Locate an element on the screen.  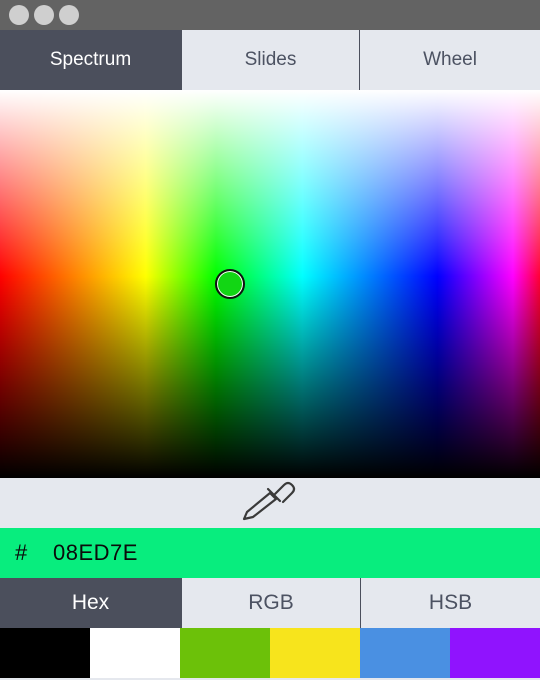
eyedropper-icon is located at coordinates (270, 503).